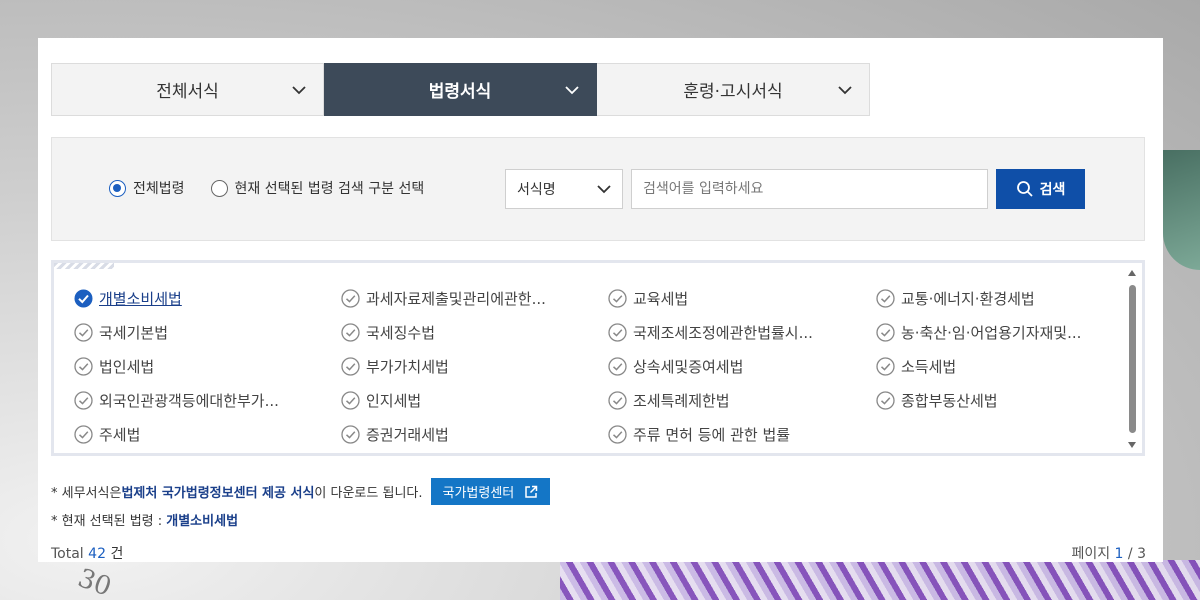  Describe the element at coordinates (87, 553) in the screenshot. I see `total-count: Total 42 건` at that location.